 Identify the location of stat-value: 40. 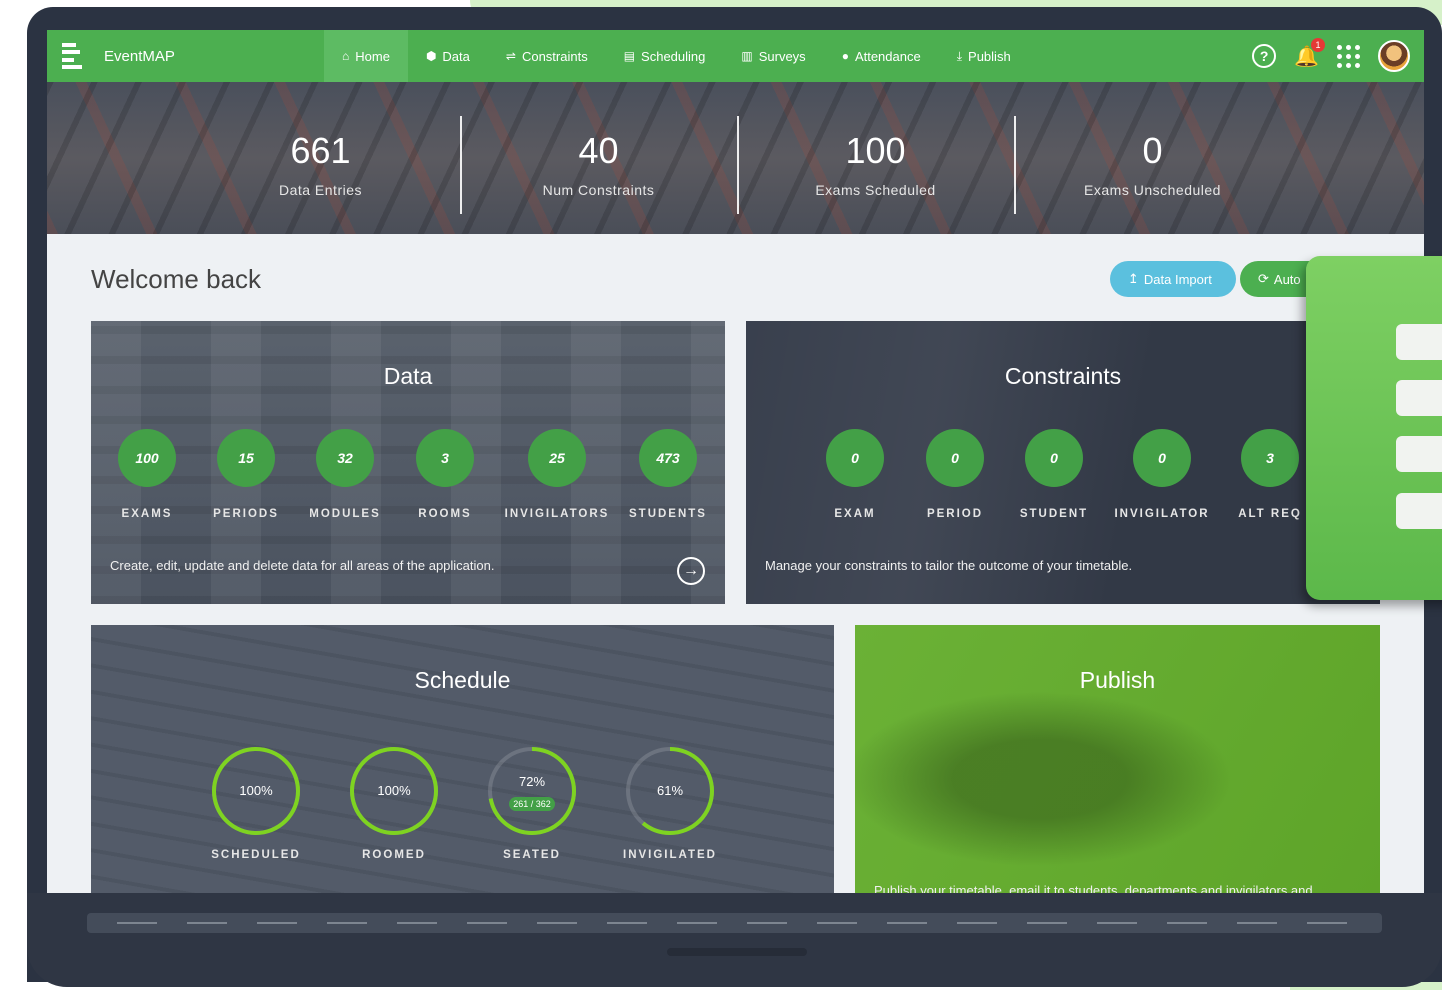
(598, 150).